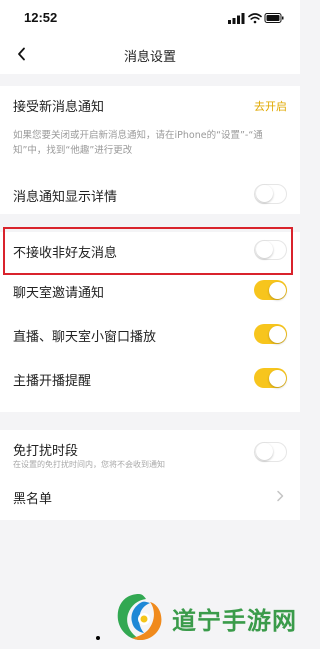 The height and width of the screenshot is (649, 320). I want to click on live-reminder-label: 主播开播提醒, so click(52, 381).